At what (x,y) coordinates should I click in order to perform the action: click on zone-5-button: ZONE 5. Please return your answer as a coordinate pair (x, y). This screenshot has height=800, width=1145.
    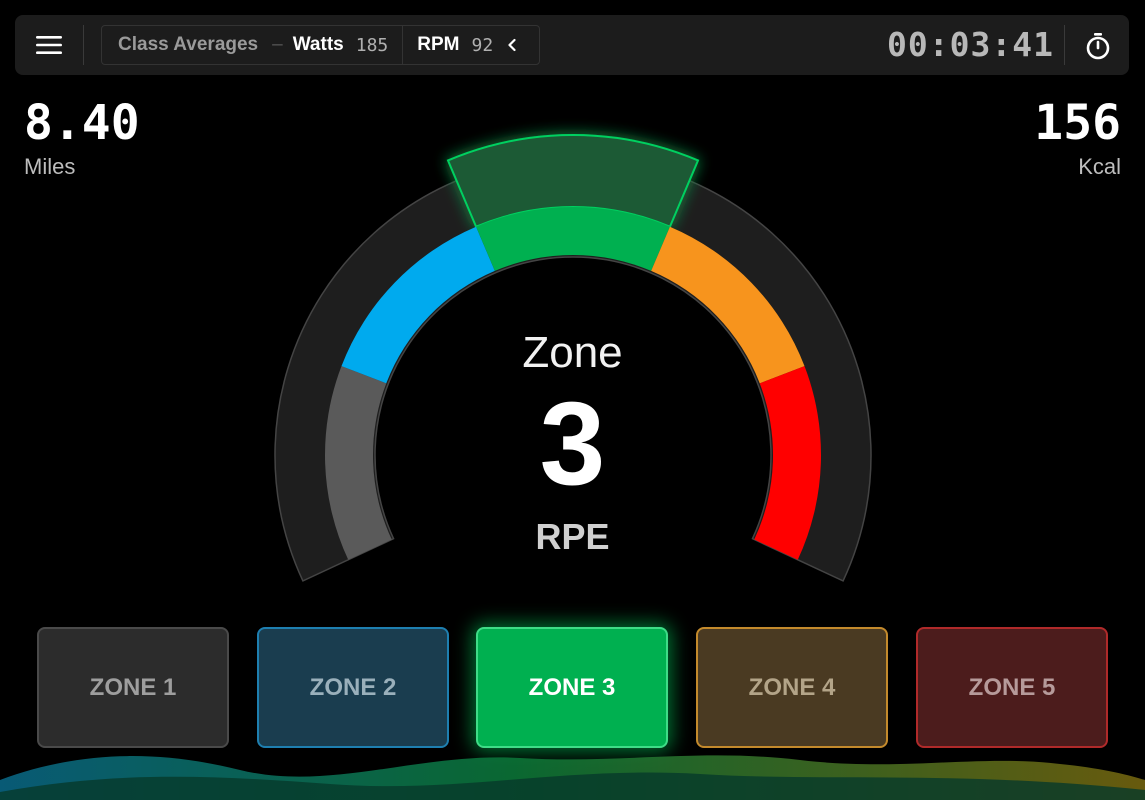
    Looking at the image, I should click on (1012, 687).